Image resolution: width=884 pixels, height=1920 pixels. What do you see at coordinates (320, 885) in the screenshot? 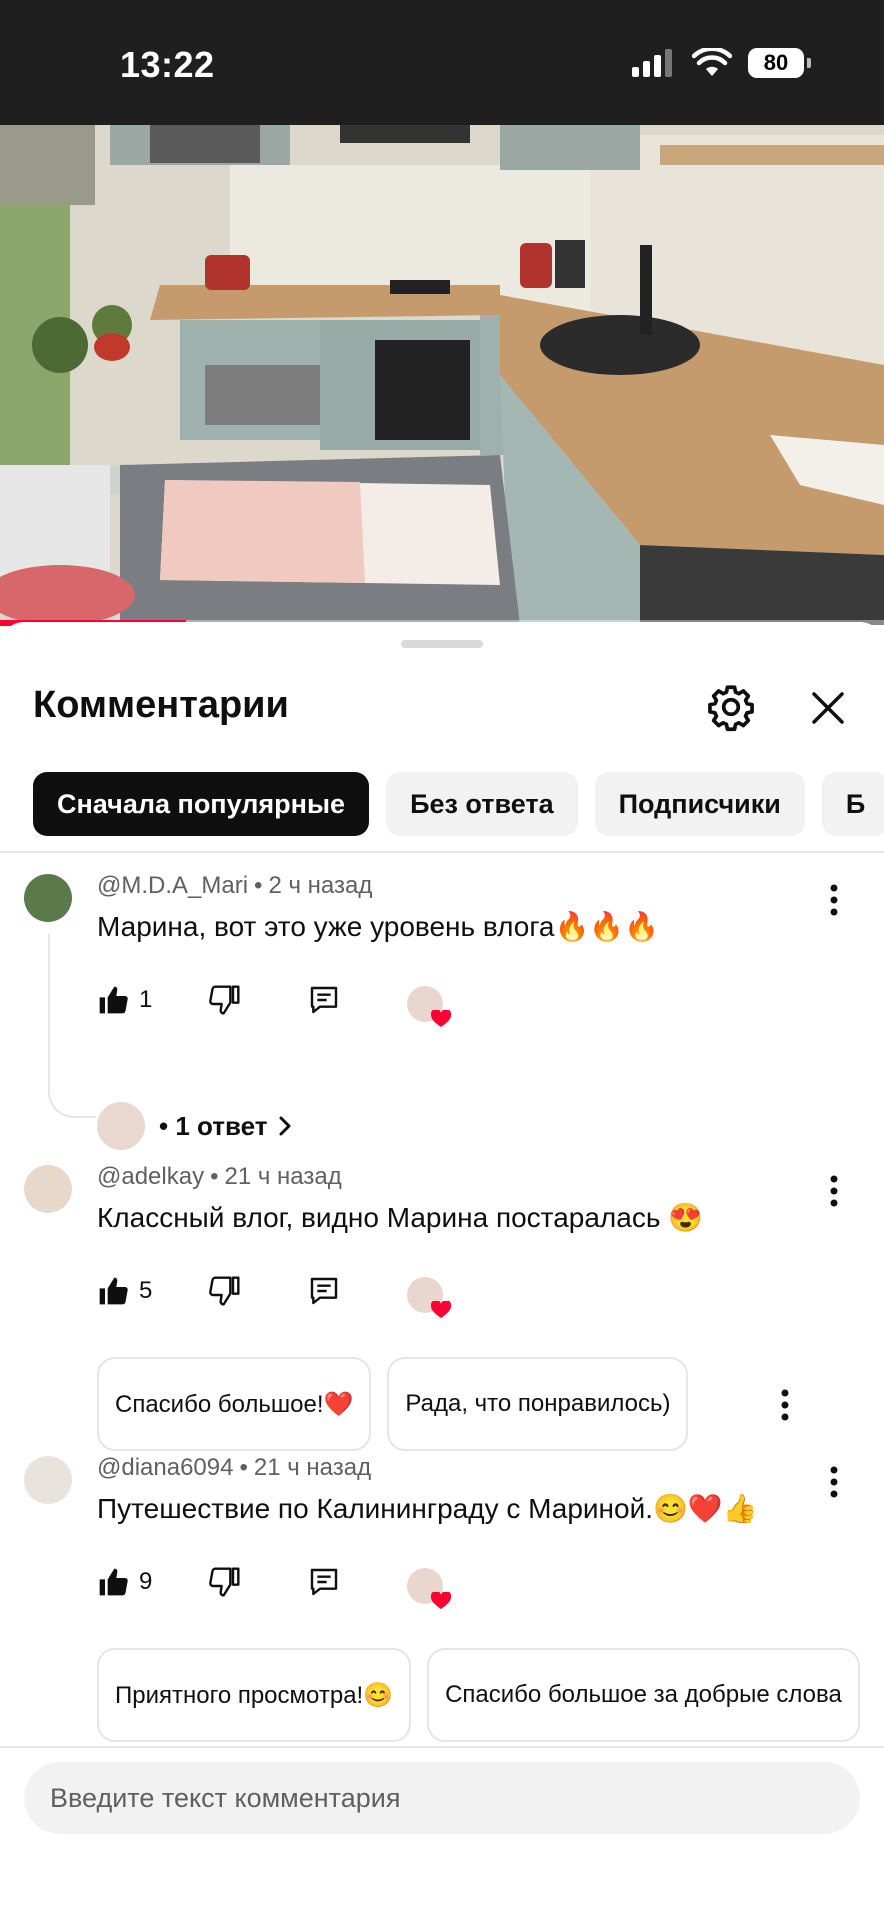
I see `comment-time: 2 ч назад` at bounding box center [320, 885].